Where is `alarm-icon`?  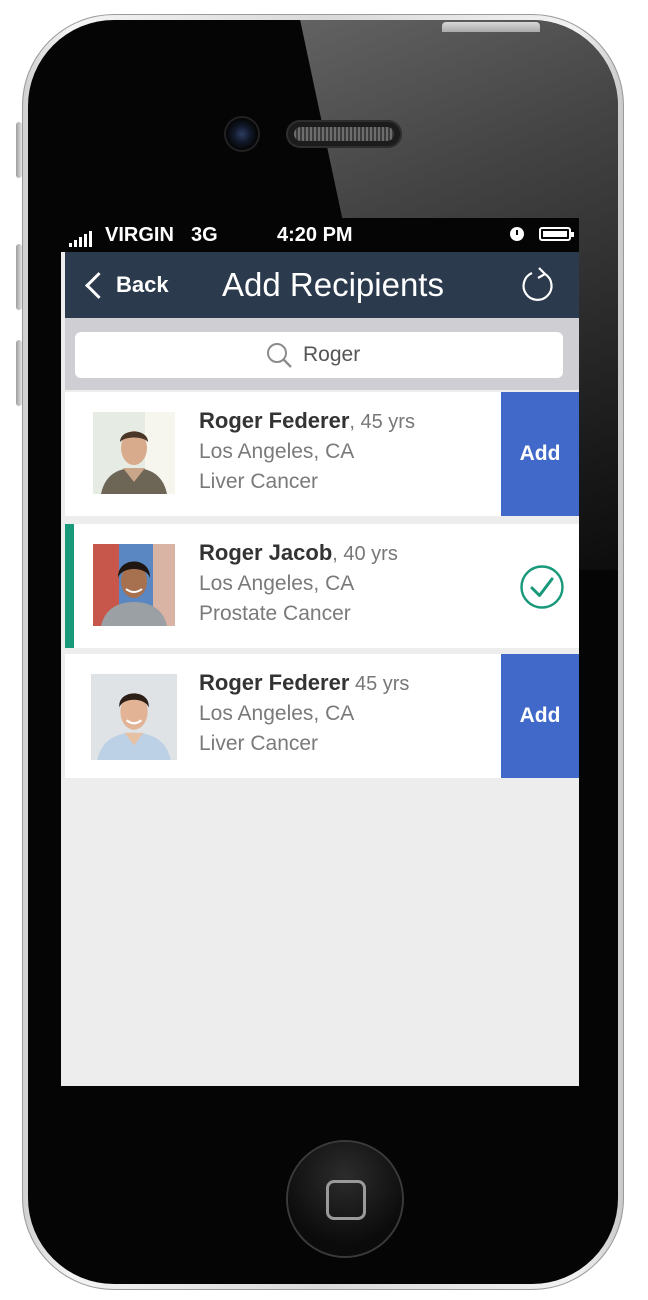
alarm-icon is located at coordinates (517, 234).